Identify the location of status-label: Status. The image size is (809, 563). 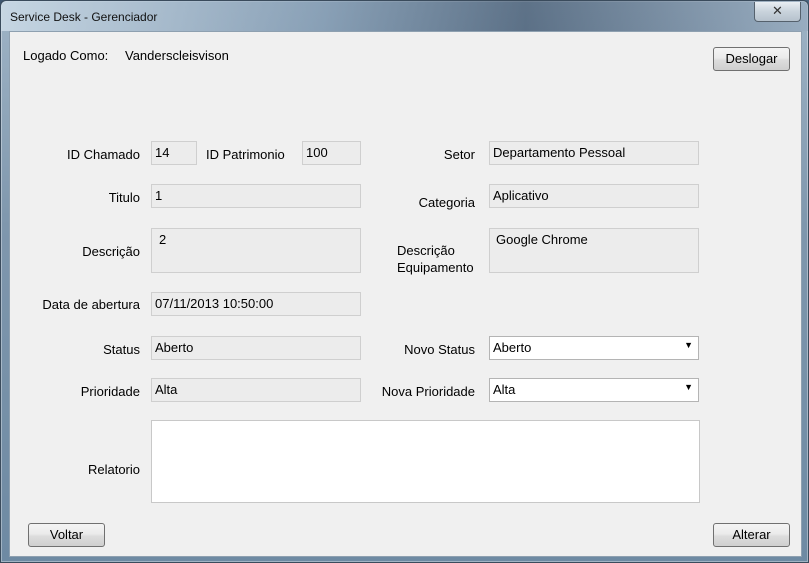
(121, 349).